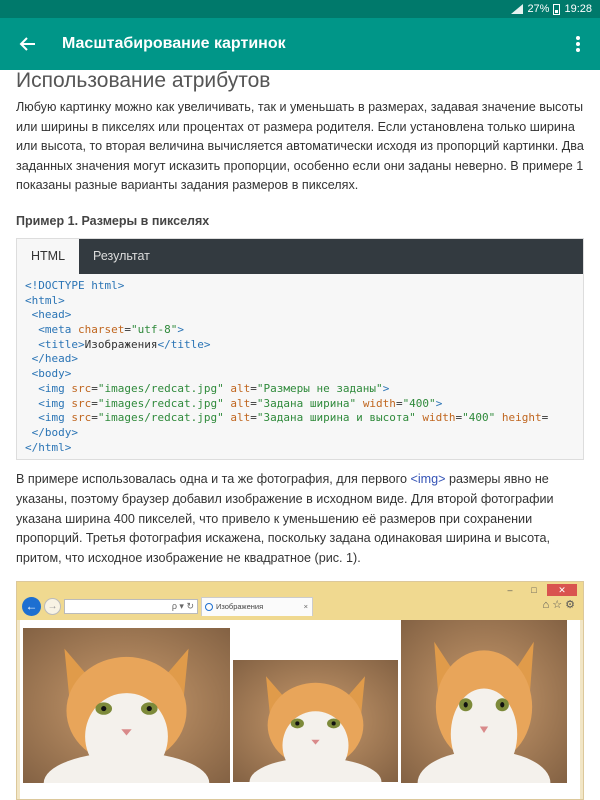 The height and width of the screenshot is (800, 600). Describe the element at coordinates (48, 256) in the screenshot. I see `tab-html: HTML` at that location.